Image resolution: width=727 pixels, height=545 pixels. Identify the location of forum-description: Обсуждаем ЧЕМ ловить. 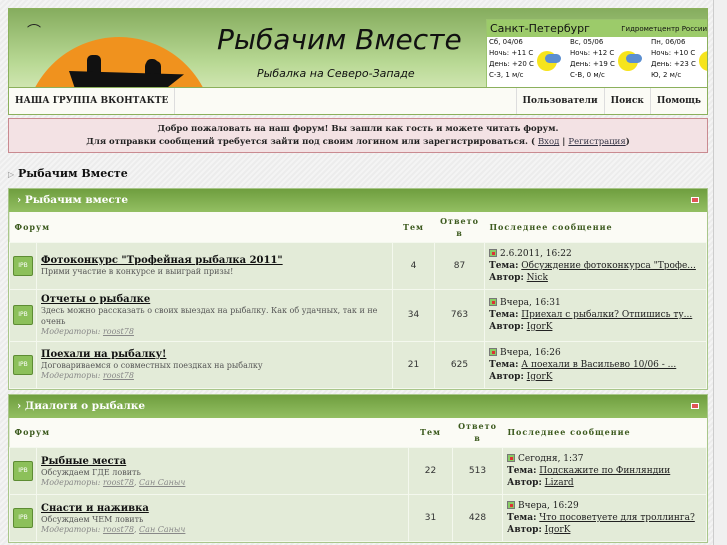
(92, 519).